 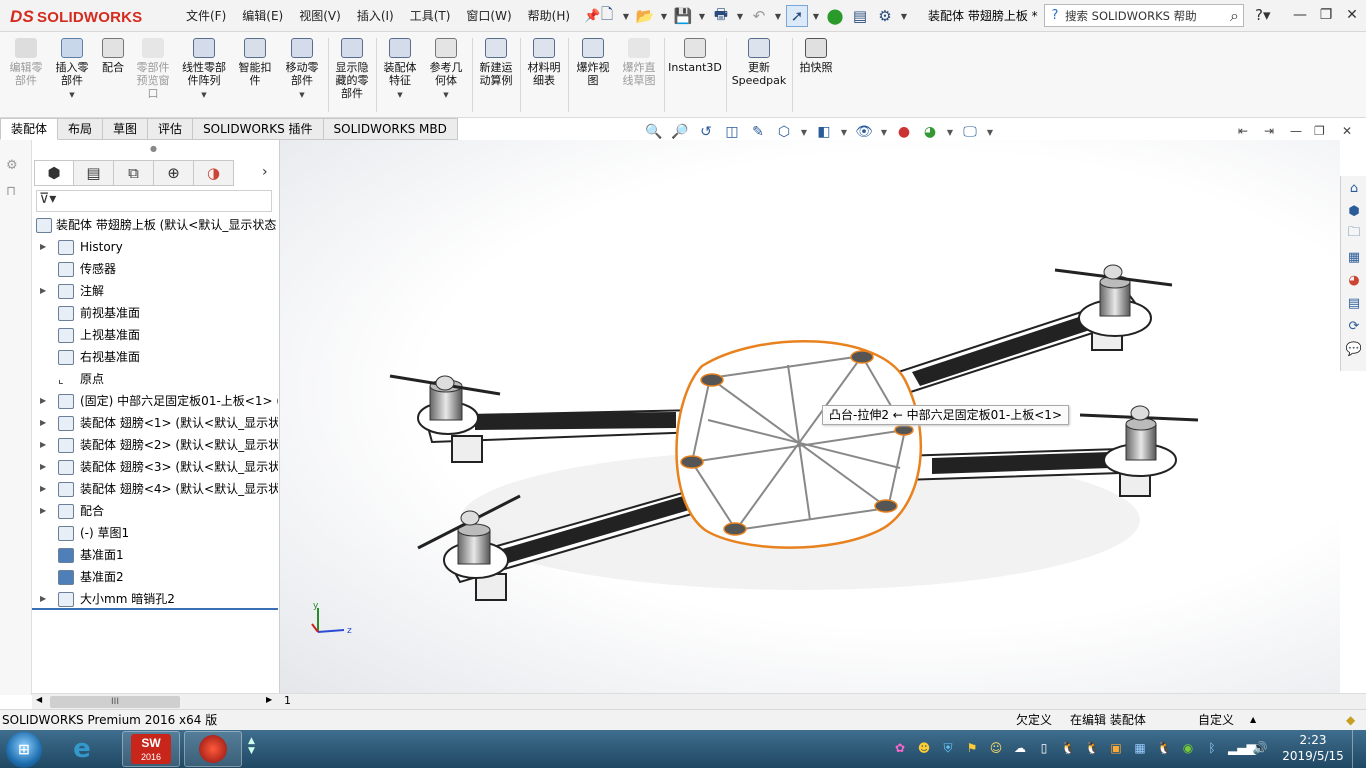 What do you see at coordinates (54, 173) in the screenshot?
I see `feature-tree-tab-icon: ⬢` at bounding box center [54, 173].